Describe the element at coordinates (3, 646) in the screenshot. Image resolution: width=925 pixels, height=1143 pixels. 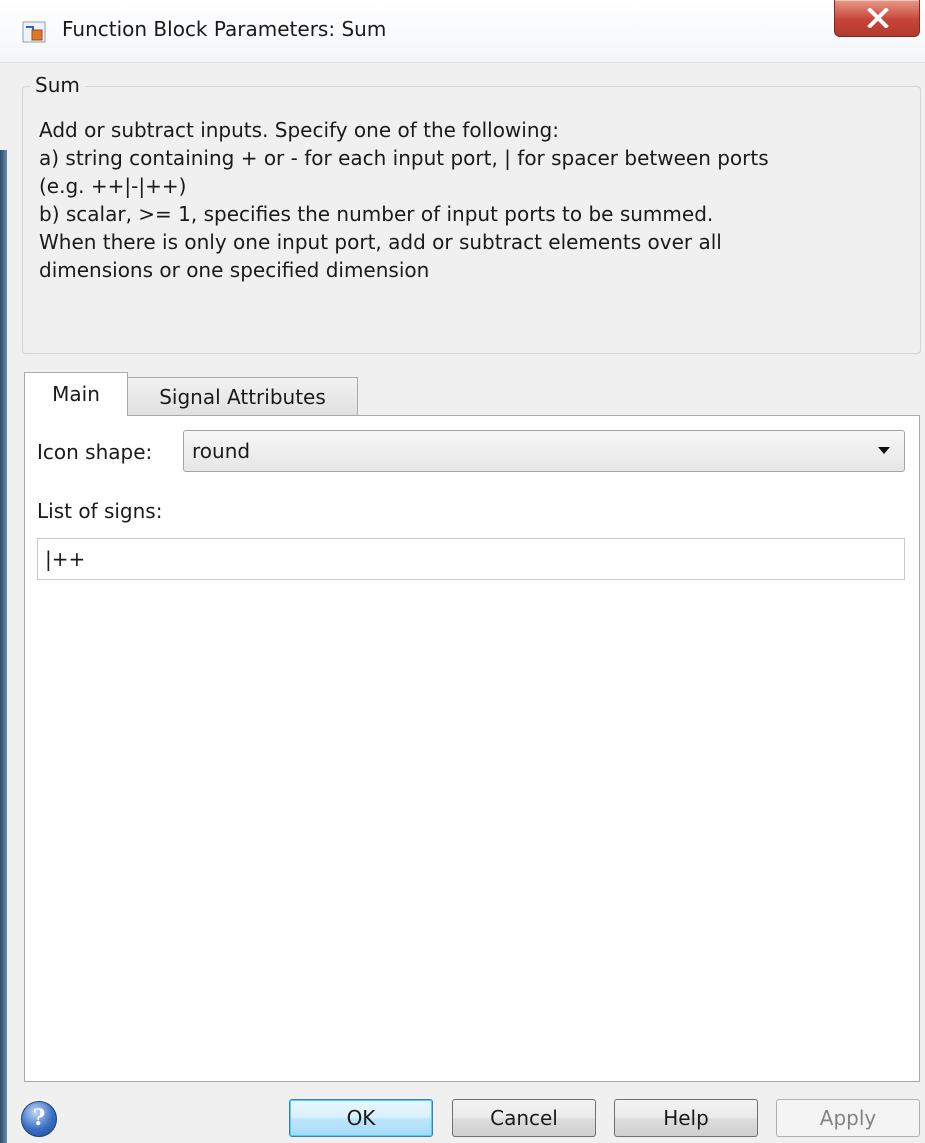
I see `window-edge` at that location.